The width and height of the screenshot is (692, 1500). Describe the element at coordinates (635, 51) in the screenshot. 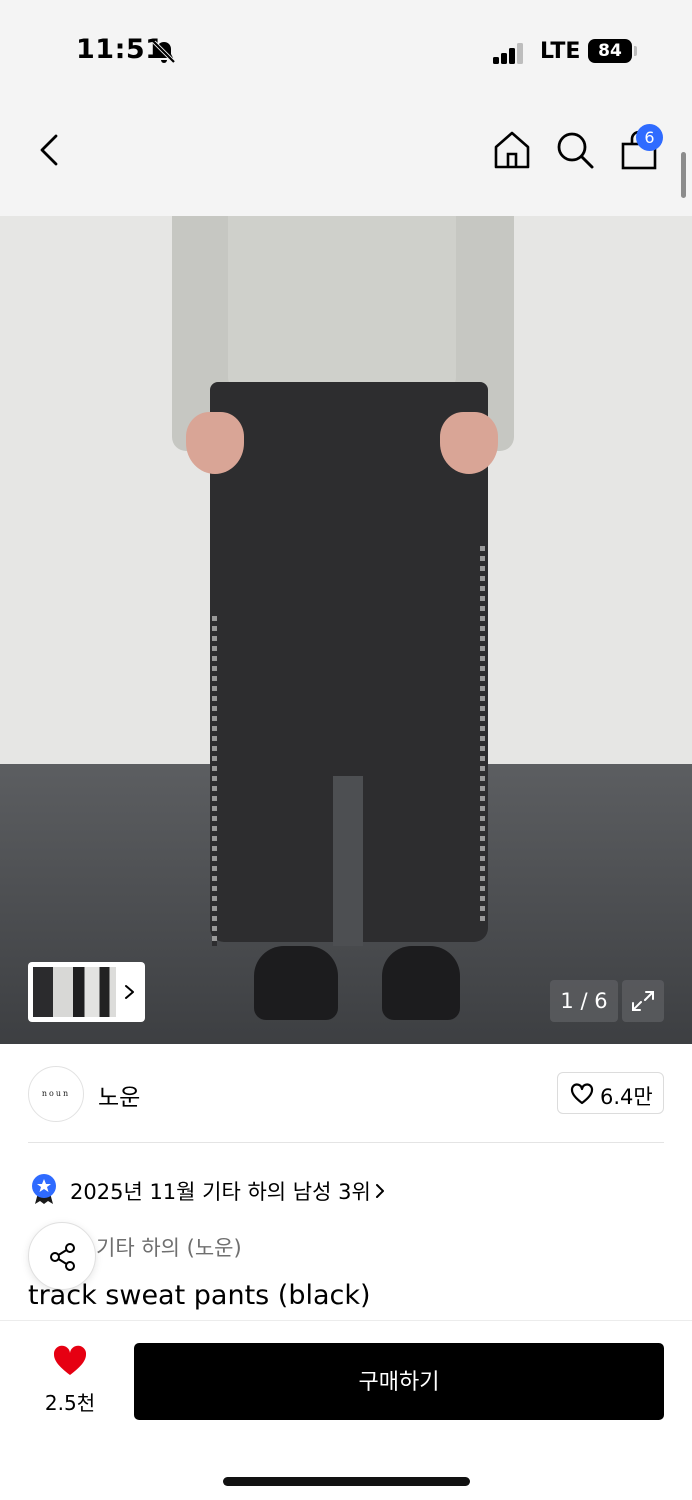

I see `battery-tip` at that location.